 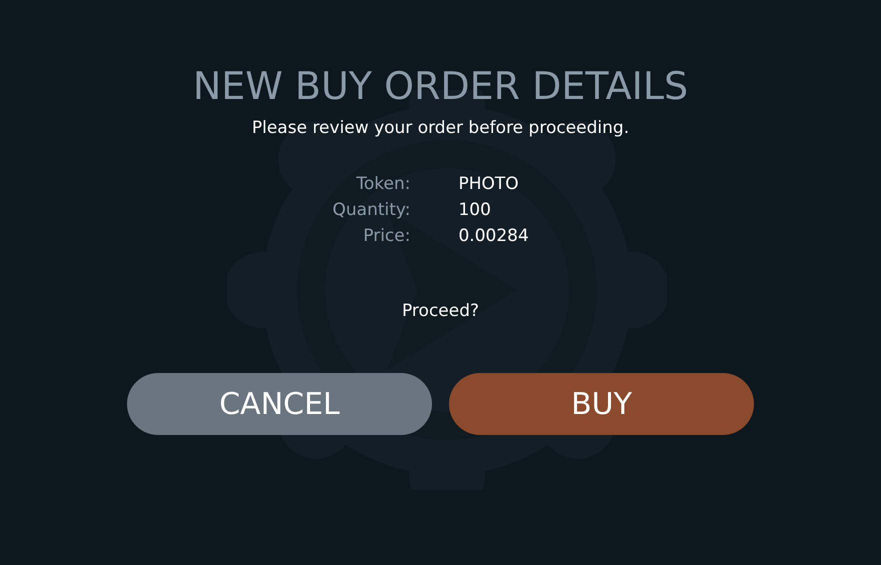 What do you see at coordinates (382, 184) in the screenshot?
I see `detail-label: Token:` at bounding box center [382, 184].